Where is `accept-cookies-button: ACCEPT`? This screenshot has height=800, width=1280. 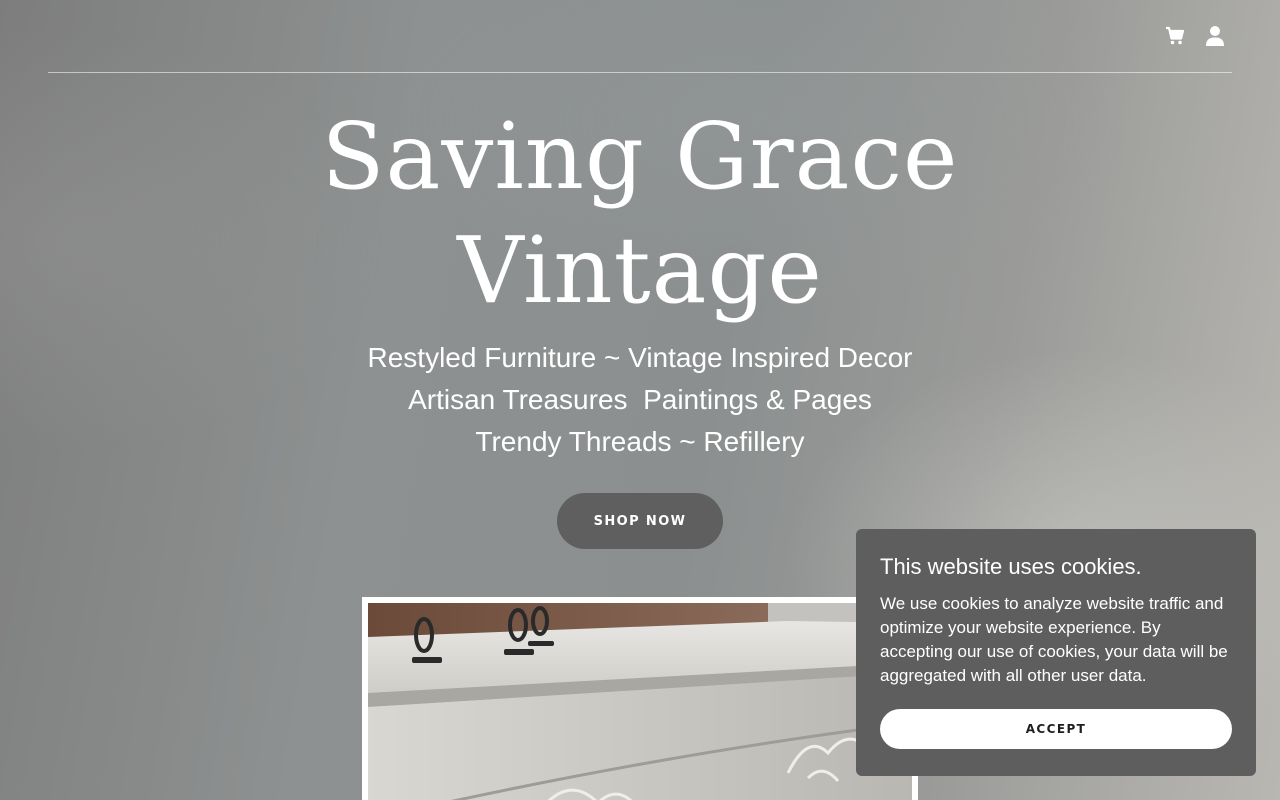 accept-cookies-button: ACCEPT is located at coordinates (1056, 729).